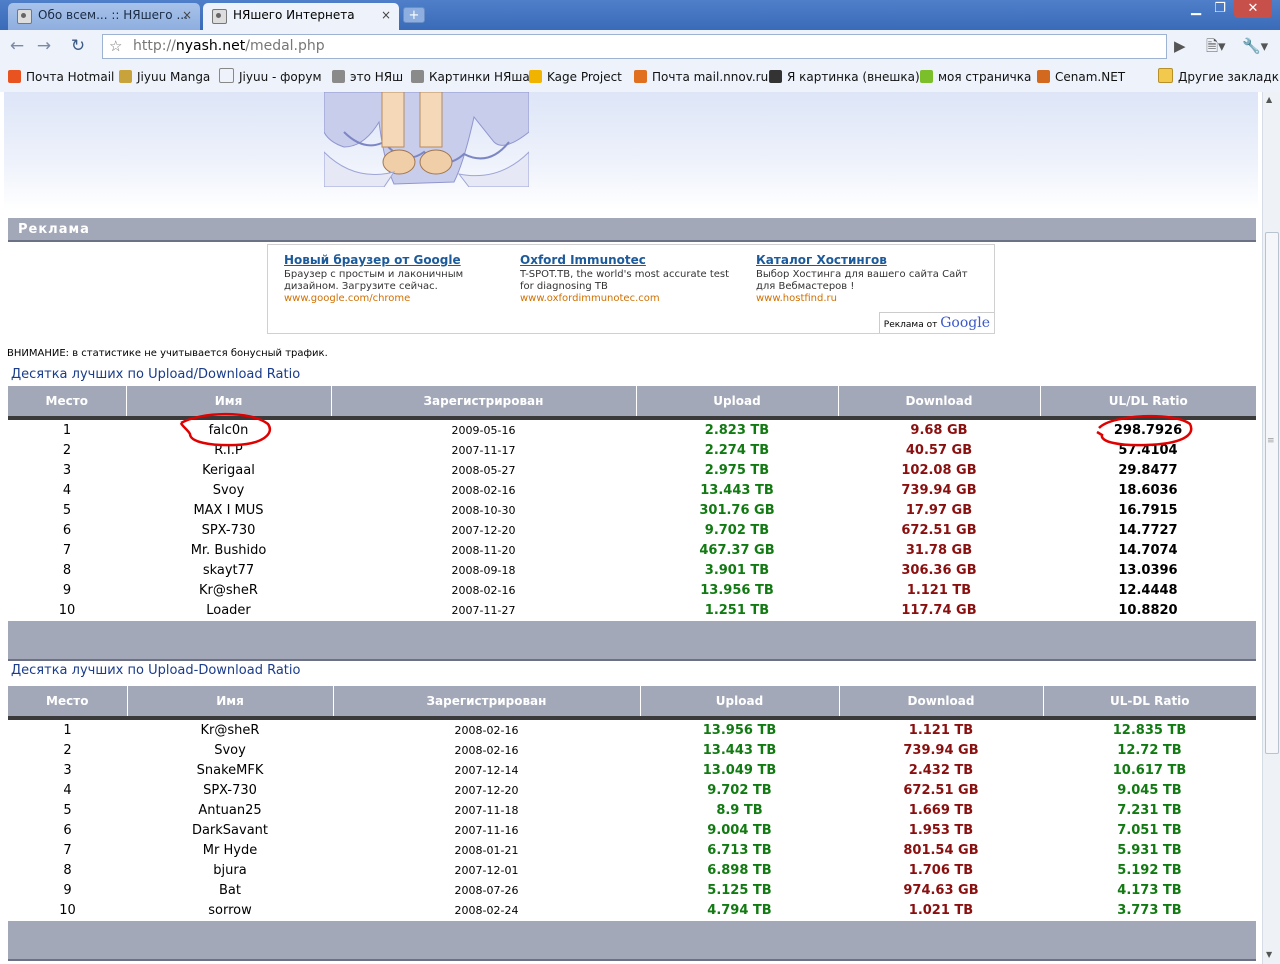  Describe the element at coordinates (1180, 46) in the screenshot. I see `go-arrow-icon: ▶` at that location.